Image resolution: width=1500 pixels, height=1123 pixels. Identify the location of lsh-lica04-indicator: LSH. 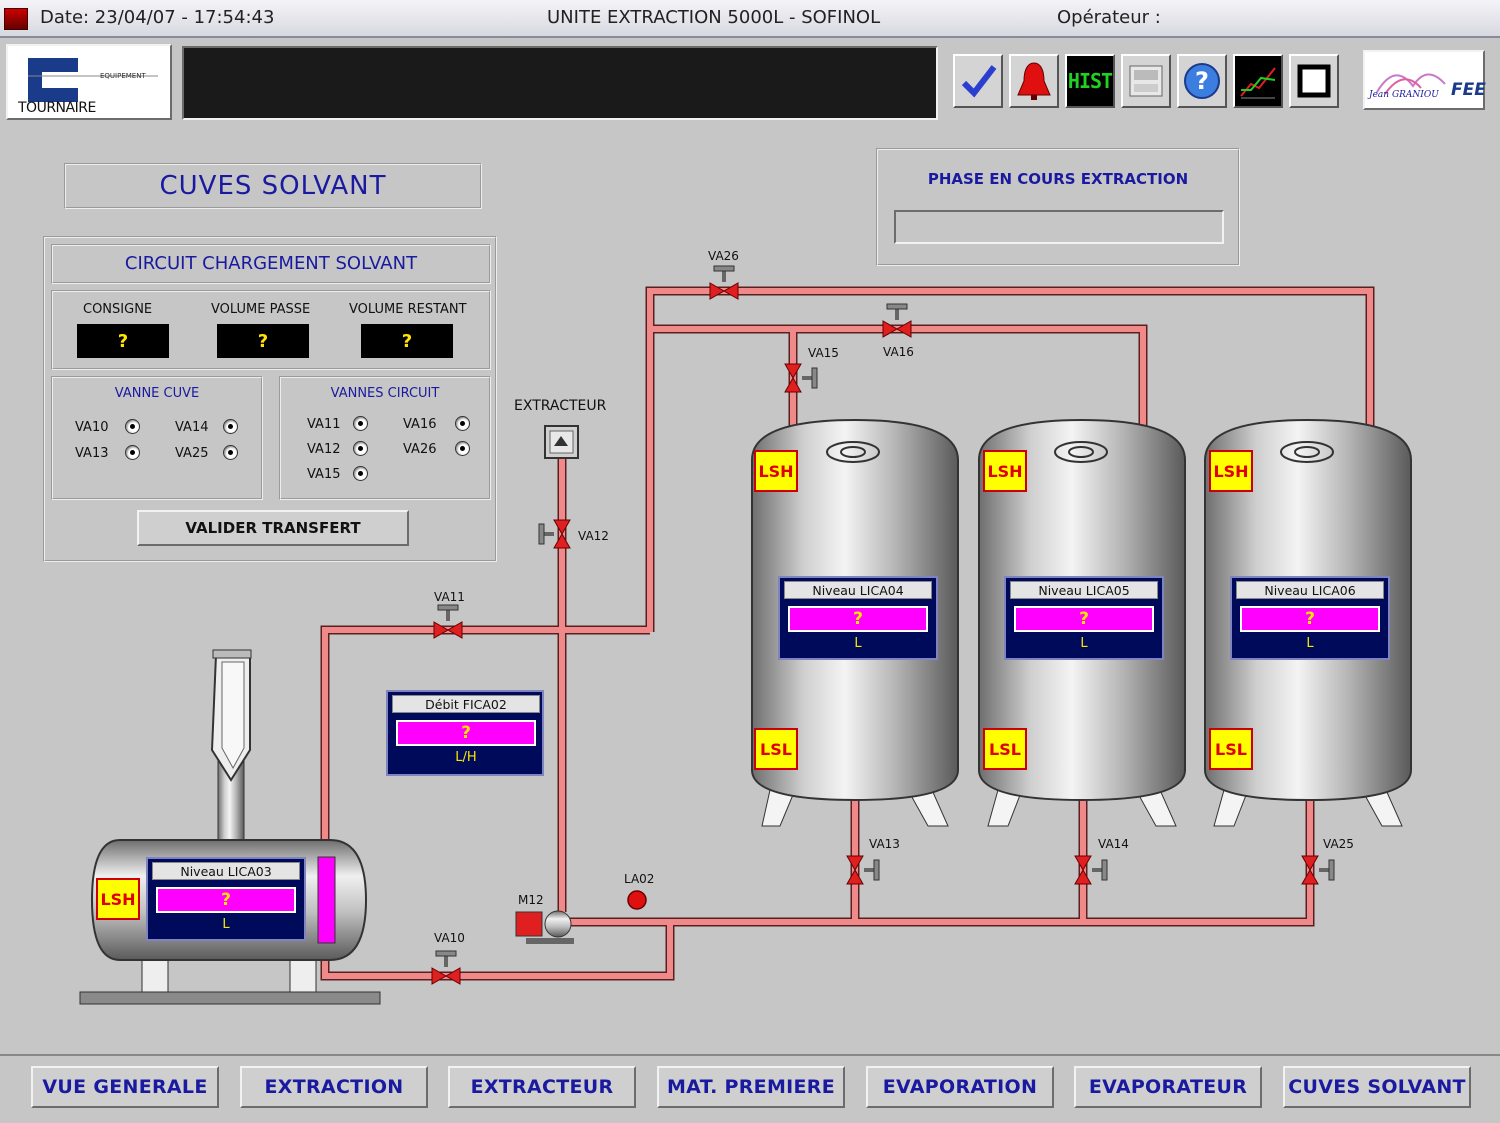
(776, 471).